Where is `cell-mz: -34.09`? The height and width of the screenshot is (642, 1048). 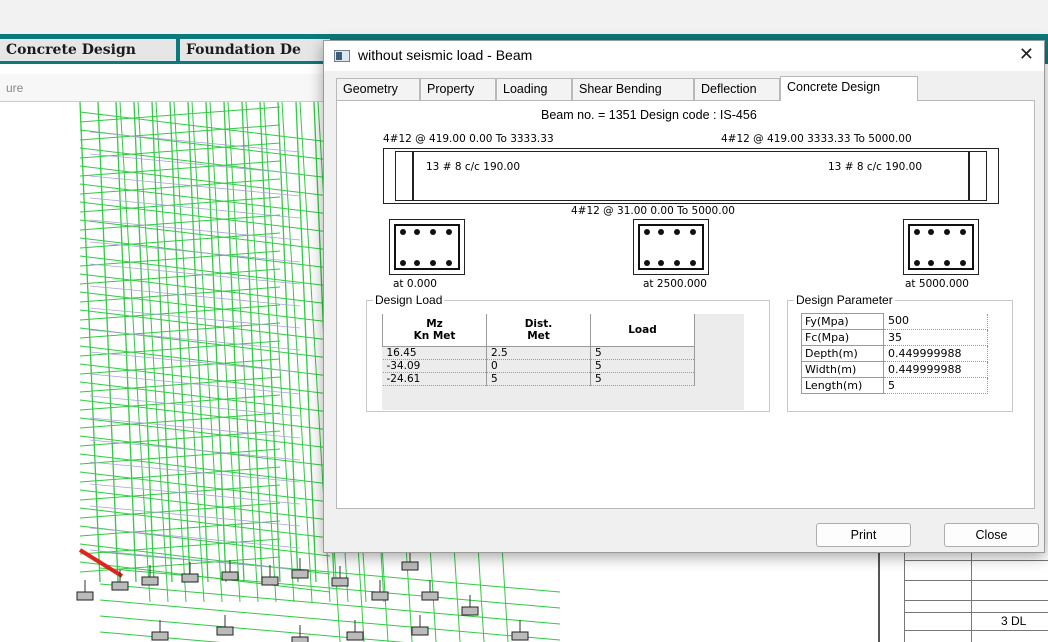 cell-mz: -34.09 is located at coordinates (434, 366).